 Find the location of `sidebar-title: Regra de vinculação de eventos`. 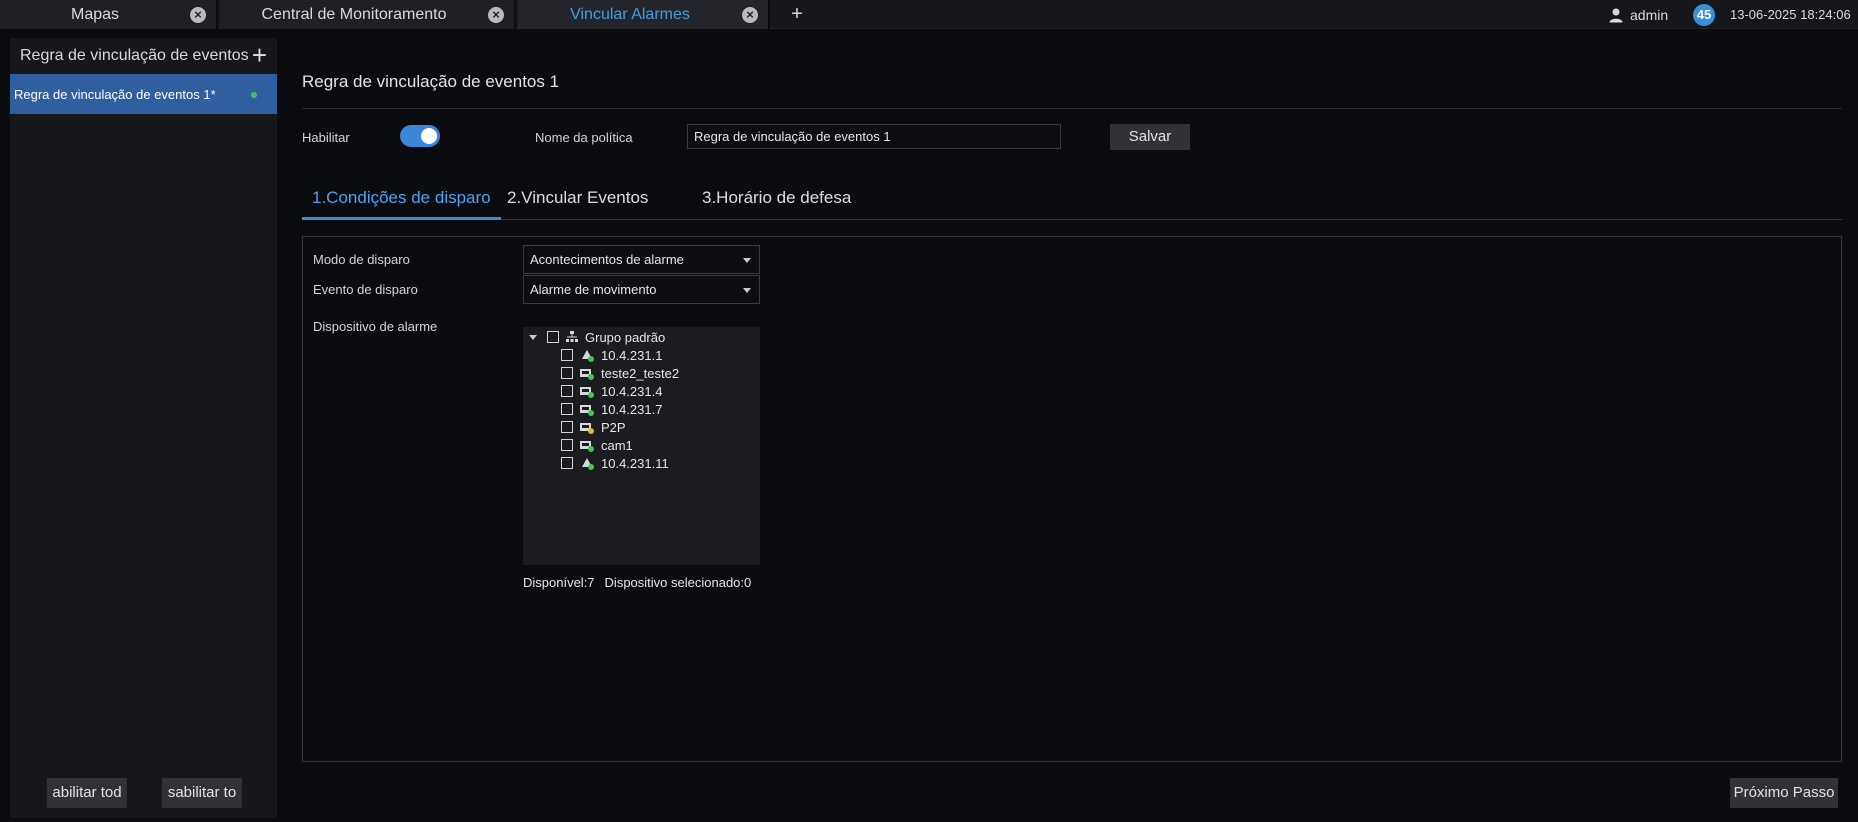

sidebar-title: Regra de vinculação de eventos is located at coordinates (134, 55).